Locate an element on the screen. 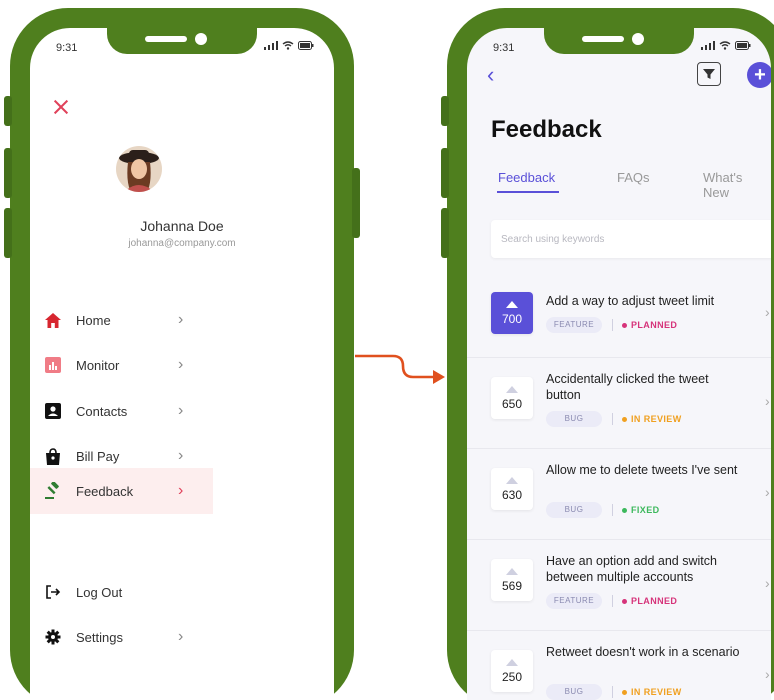 The height and width of the screenshot is (700, 774). menu-item-feedback: Feedback › is located at coordinates (121, 491).